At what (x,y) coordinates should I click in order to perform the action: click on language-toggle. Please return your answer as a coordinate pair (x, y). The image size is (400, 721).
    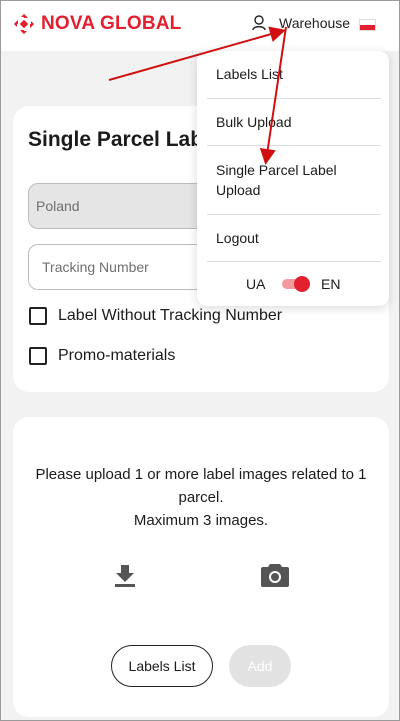
    Looking at the image, I should click on (296, 284).